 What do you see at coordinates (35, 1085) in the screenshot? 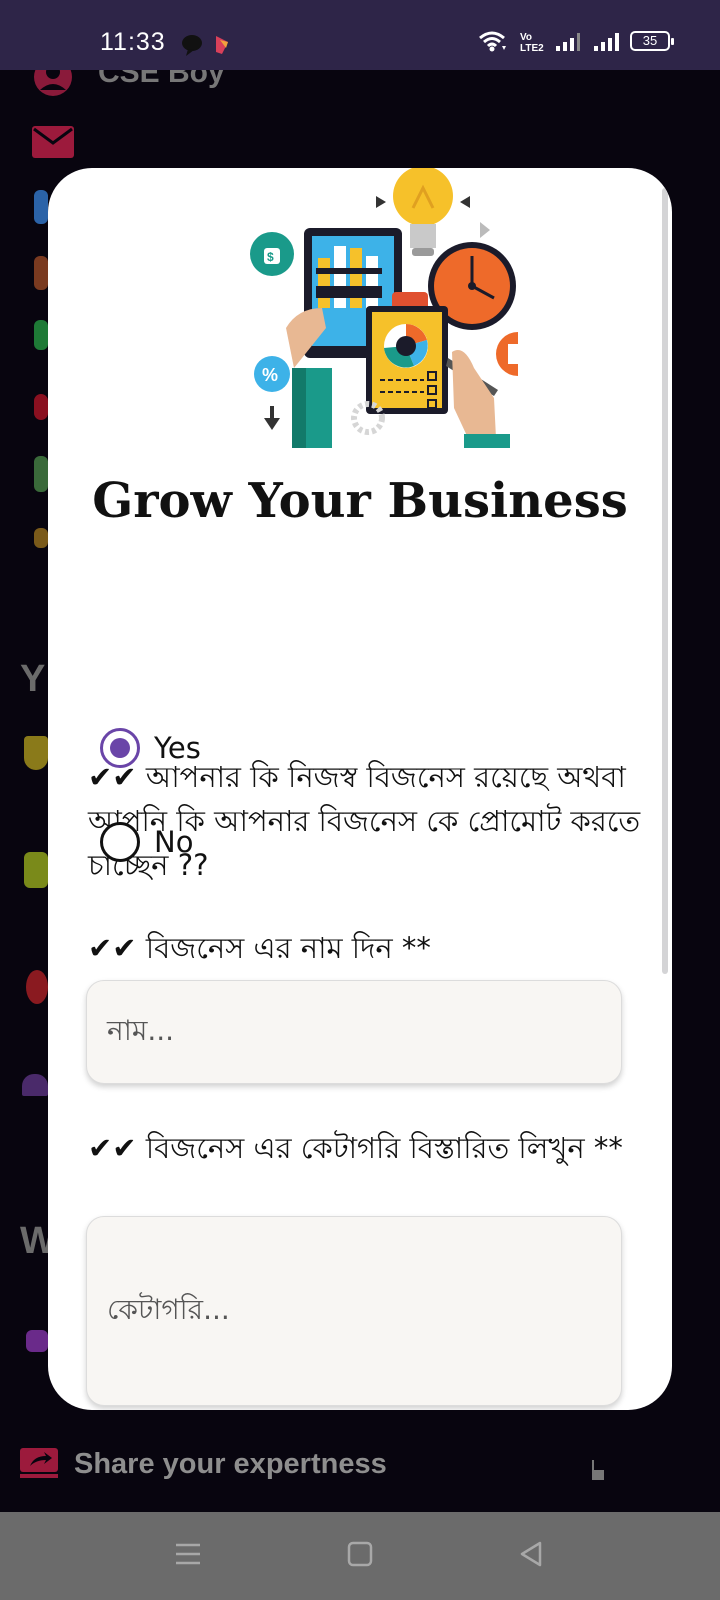
I see `group-icon` at bounding box center [35, 1085].